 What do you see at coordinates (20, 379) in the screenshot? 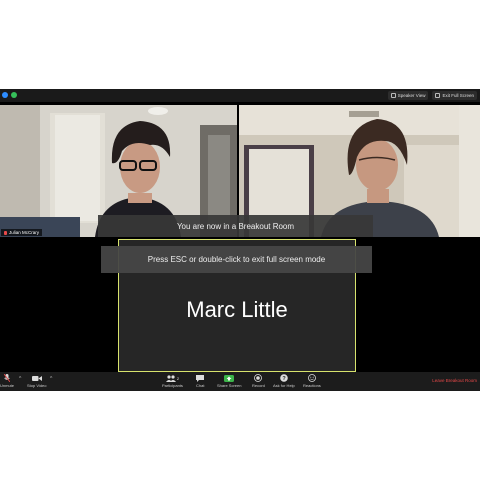
I see `audio-options-caret-icon: ^` at bounding box center [20, 379].